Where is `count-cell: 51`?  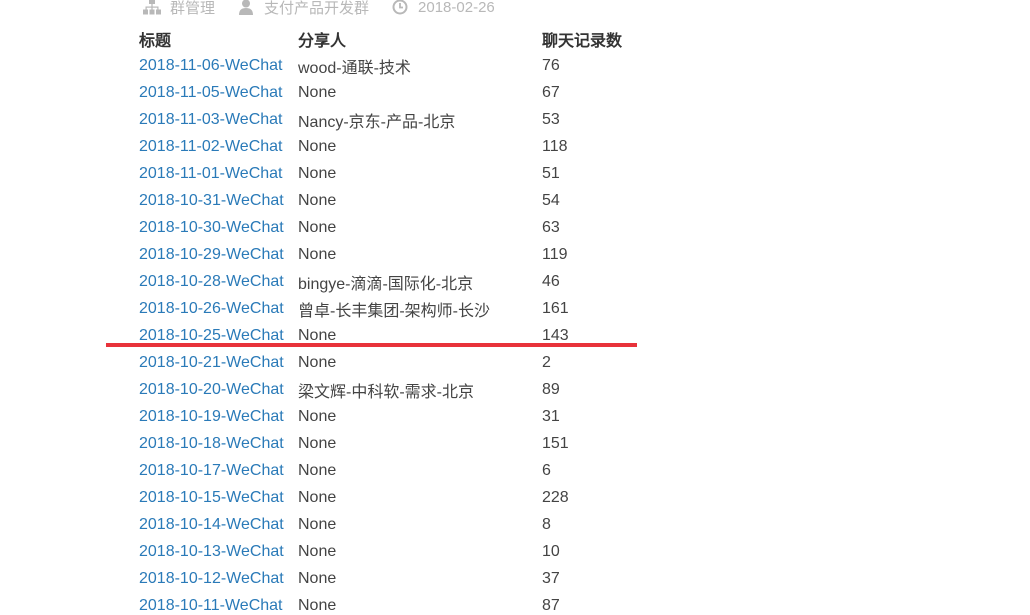 count-cell: 51 is located at coordinates (551, 173).